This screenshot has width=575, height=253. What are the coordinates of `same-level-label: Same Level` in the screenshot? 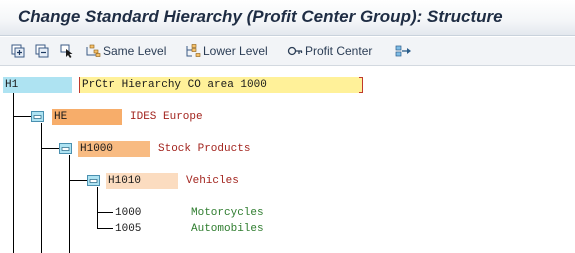 It's located at (135, 51).